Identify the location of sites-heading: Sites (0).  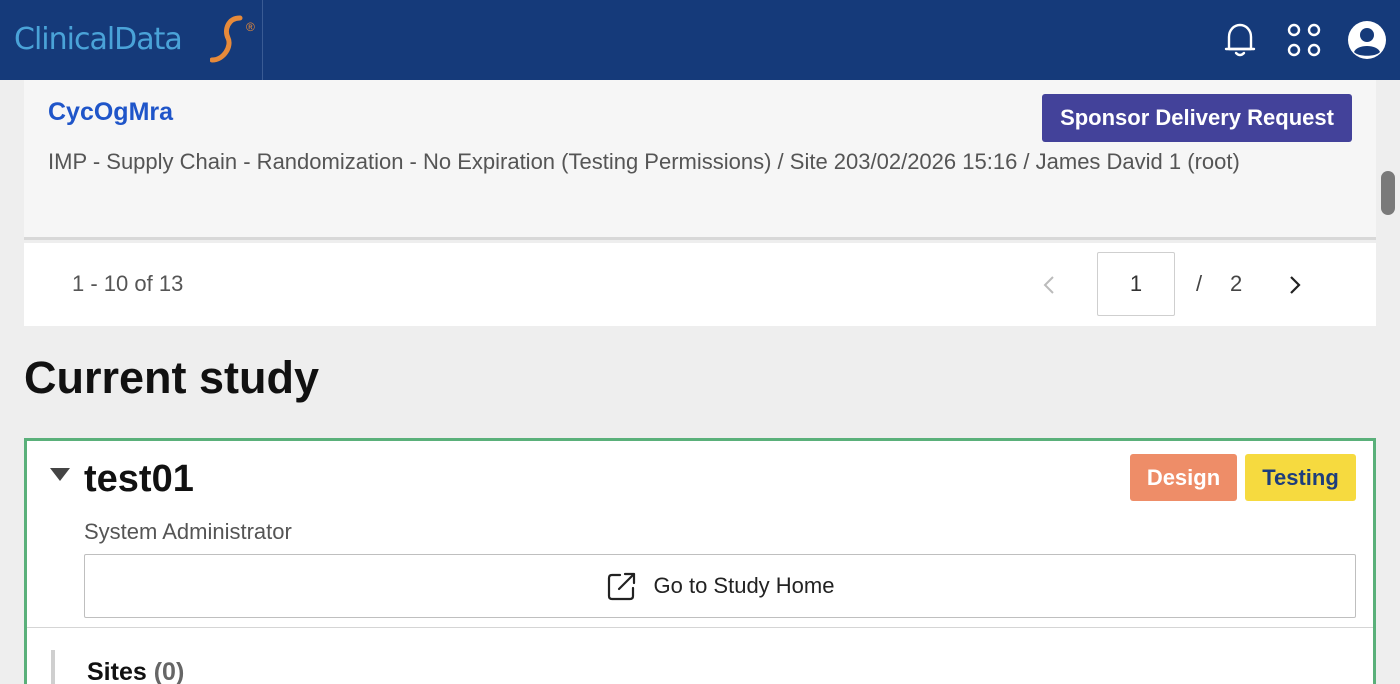
(135, 671).